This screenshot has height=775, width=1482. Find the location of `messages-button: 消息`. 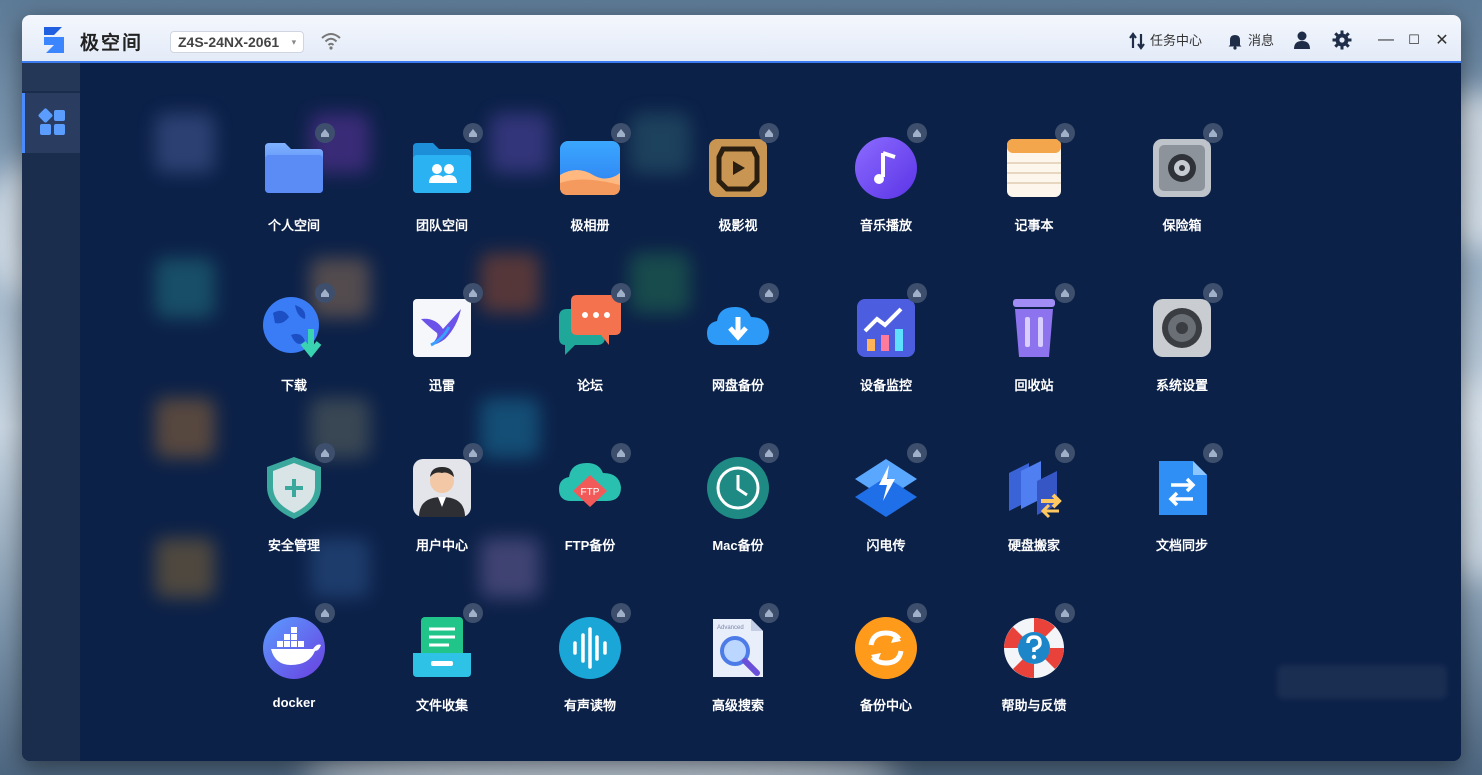

messages-button: 消息 is located at coordinates (1250, 41).